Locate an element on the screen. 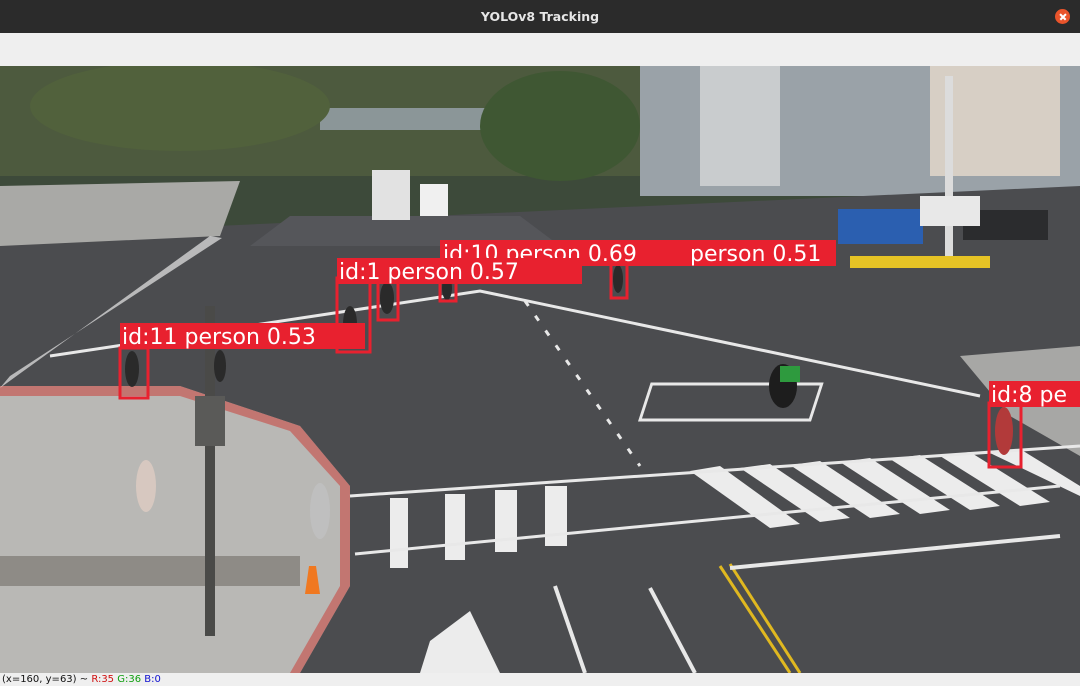  close-icon is located at coordinates (1062, 16).